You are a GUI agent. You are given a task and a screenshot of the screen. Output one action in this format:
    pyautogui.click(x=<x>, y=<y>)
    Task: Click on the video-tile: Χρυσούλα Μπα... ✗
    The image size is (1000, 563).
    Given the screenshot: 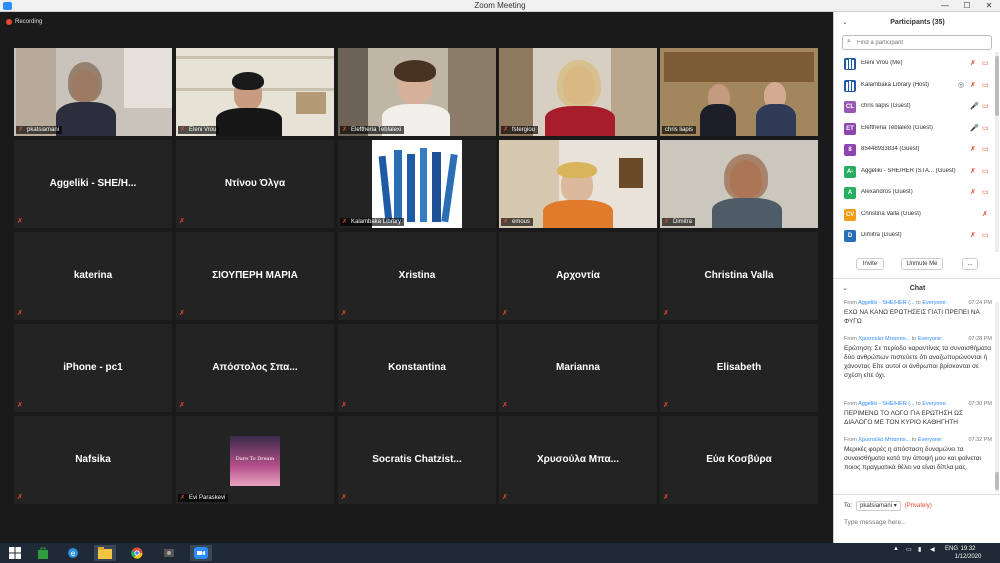 What is the action you would take?
    pyautogui.click(x=578, y=460)
    